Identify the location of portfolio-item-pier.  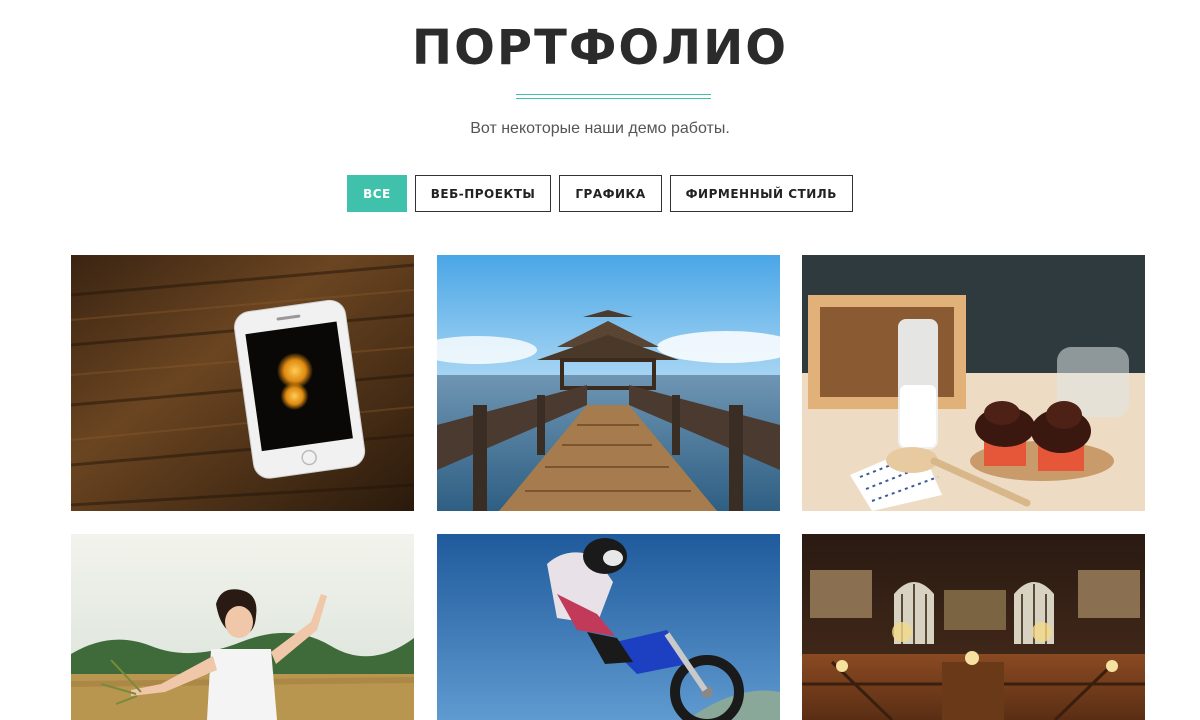
(608, 383).